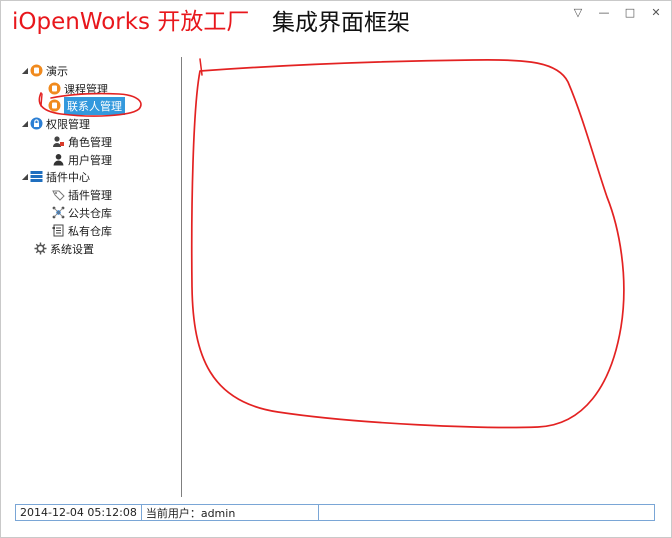 Image resolution: width=672 pixels, height=538 pixels. What do you see at coordinates (181, 277) in the screenshot?
I see `panel-splitter` at bounding box center [181, 277].